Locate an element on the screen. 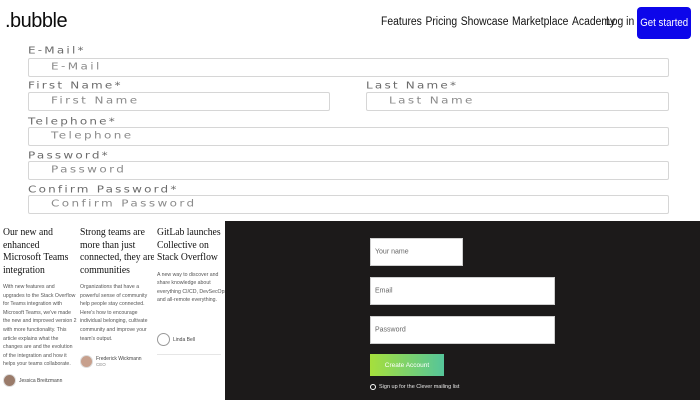 The width and height of the screenshot is (700, 400). telephone-label: Telephone* is located at coordinates (72, 121).